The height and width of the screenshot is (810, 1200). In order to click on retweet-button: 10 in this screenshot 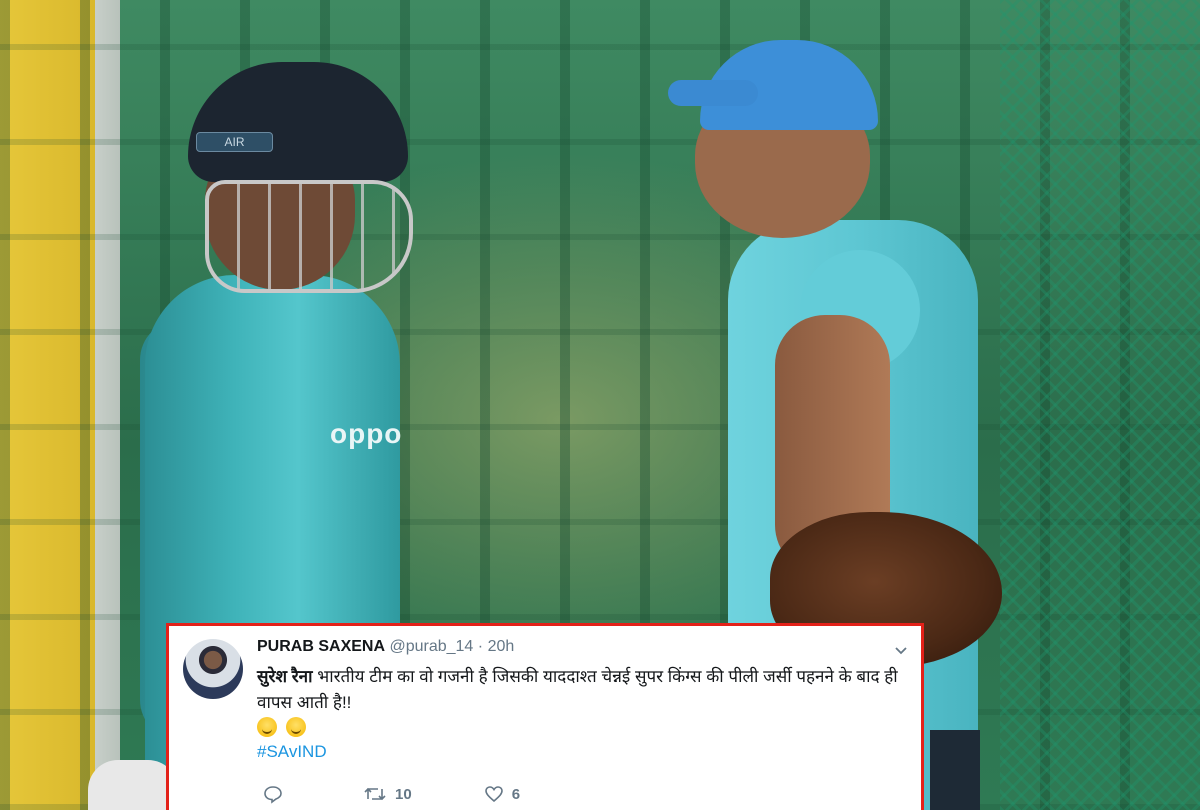, I will do `click(387, 794)`.